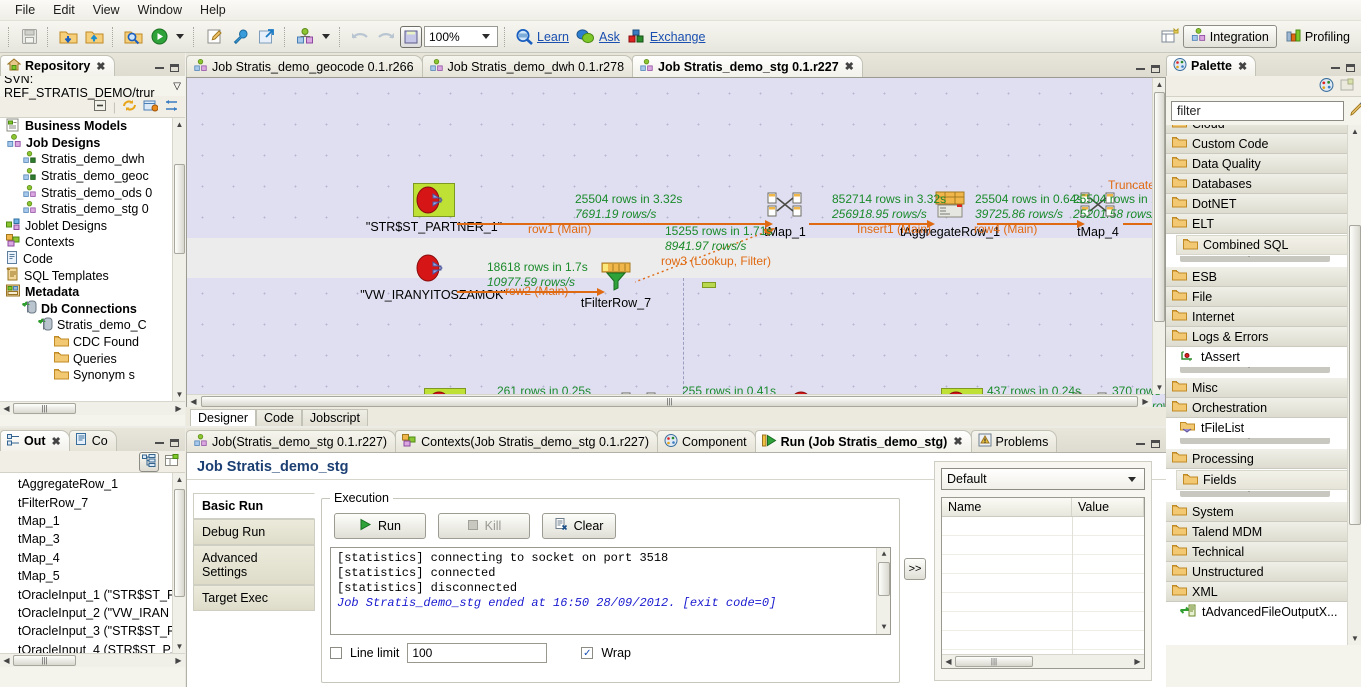  What do you see at coordinates (291, 441) in the screenshot?
I see `bottom-tab: Job(Stratis_demo_stg 0.1.r227)` at bounding box center [291, 441].